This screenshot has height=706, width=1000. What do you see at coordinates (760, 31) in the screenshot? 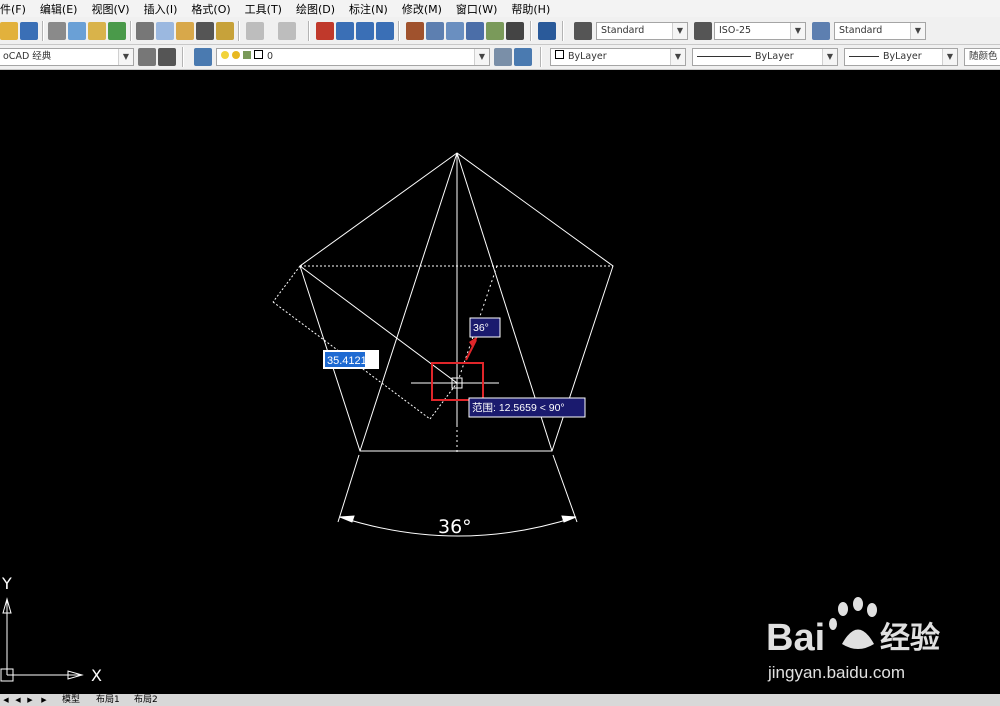
I see `dim-style-select: ISO-25 ▼` at bounding box center [760, 31].